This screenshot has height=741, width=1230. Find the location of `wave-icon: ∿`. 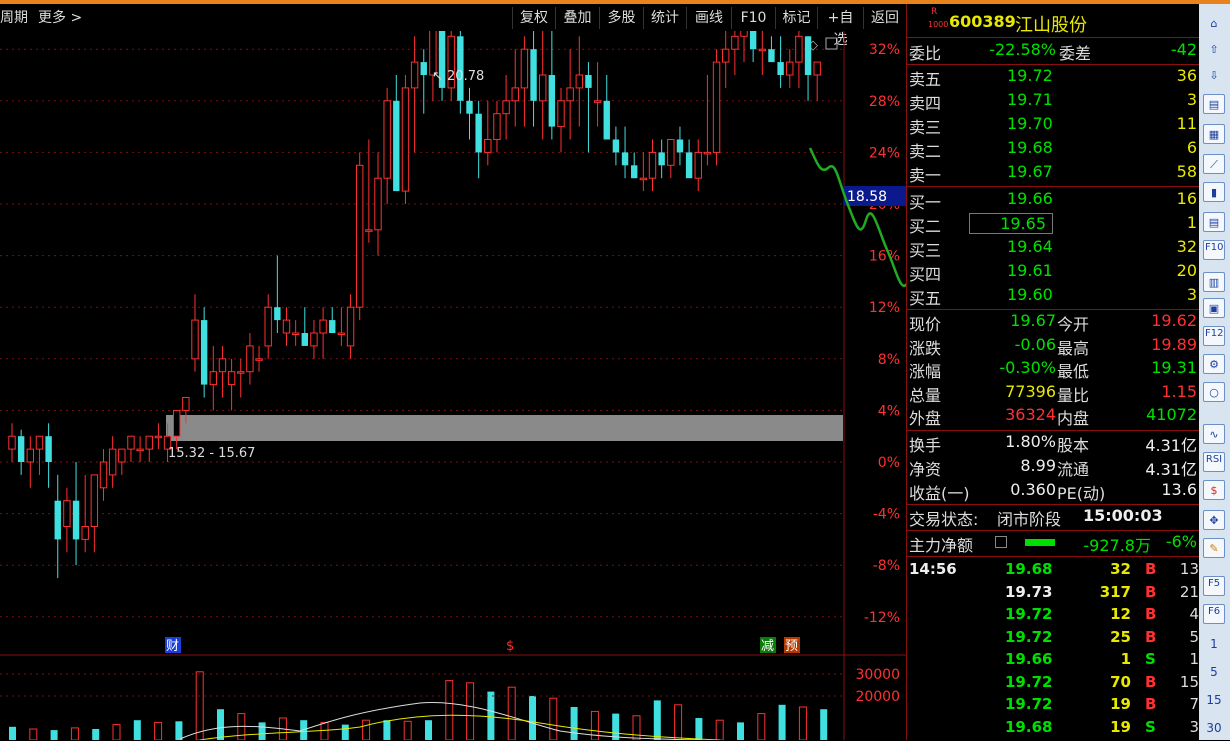

wave-icon: ∿ is located at coordinates (1214, 434).